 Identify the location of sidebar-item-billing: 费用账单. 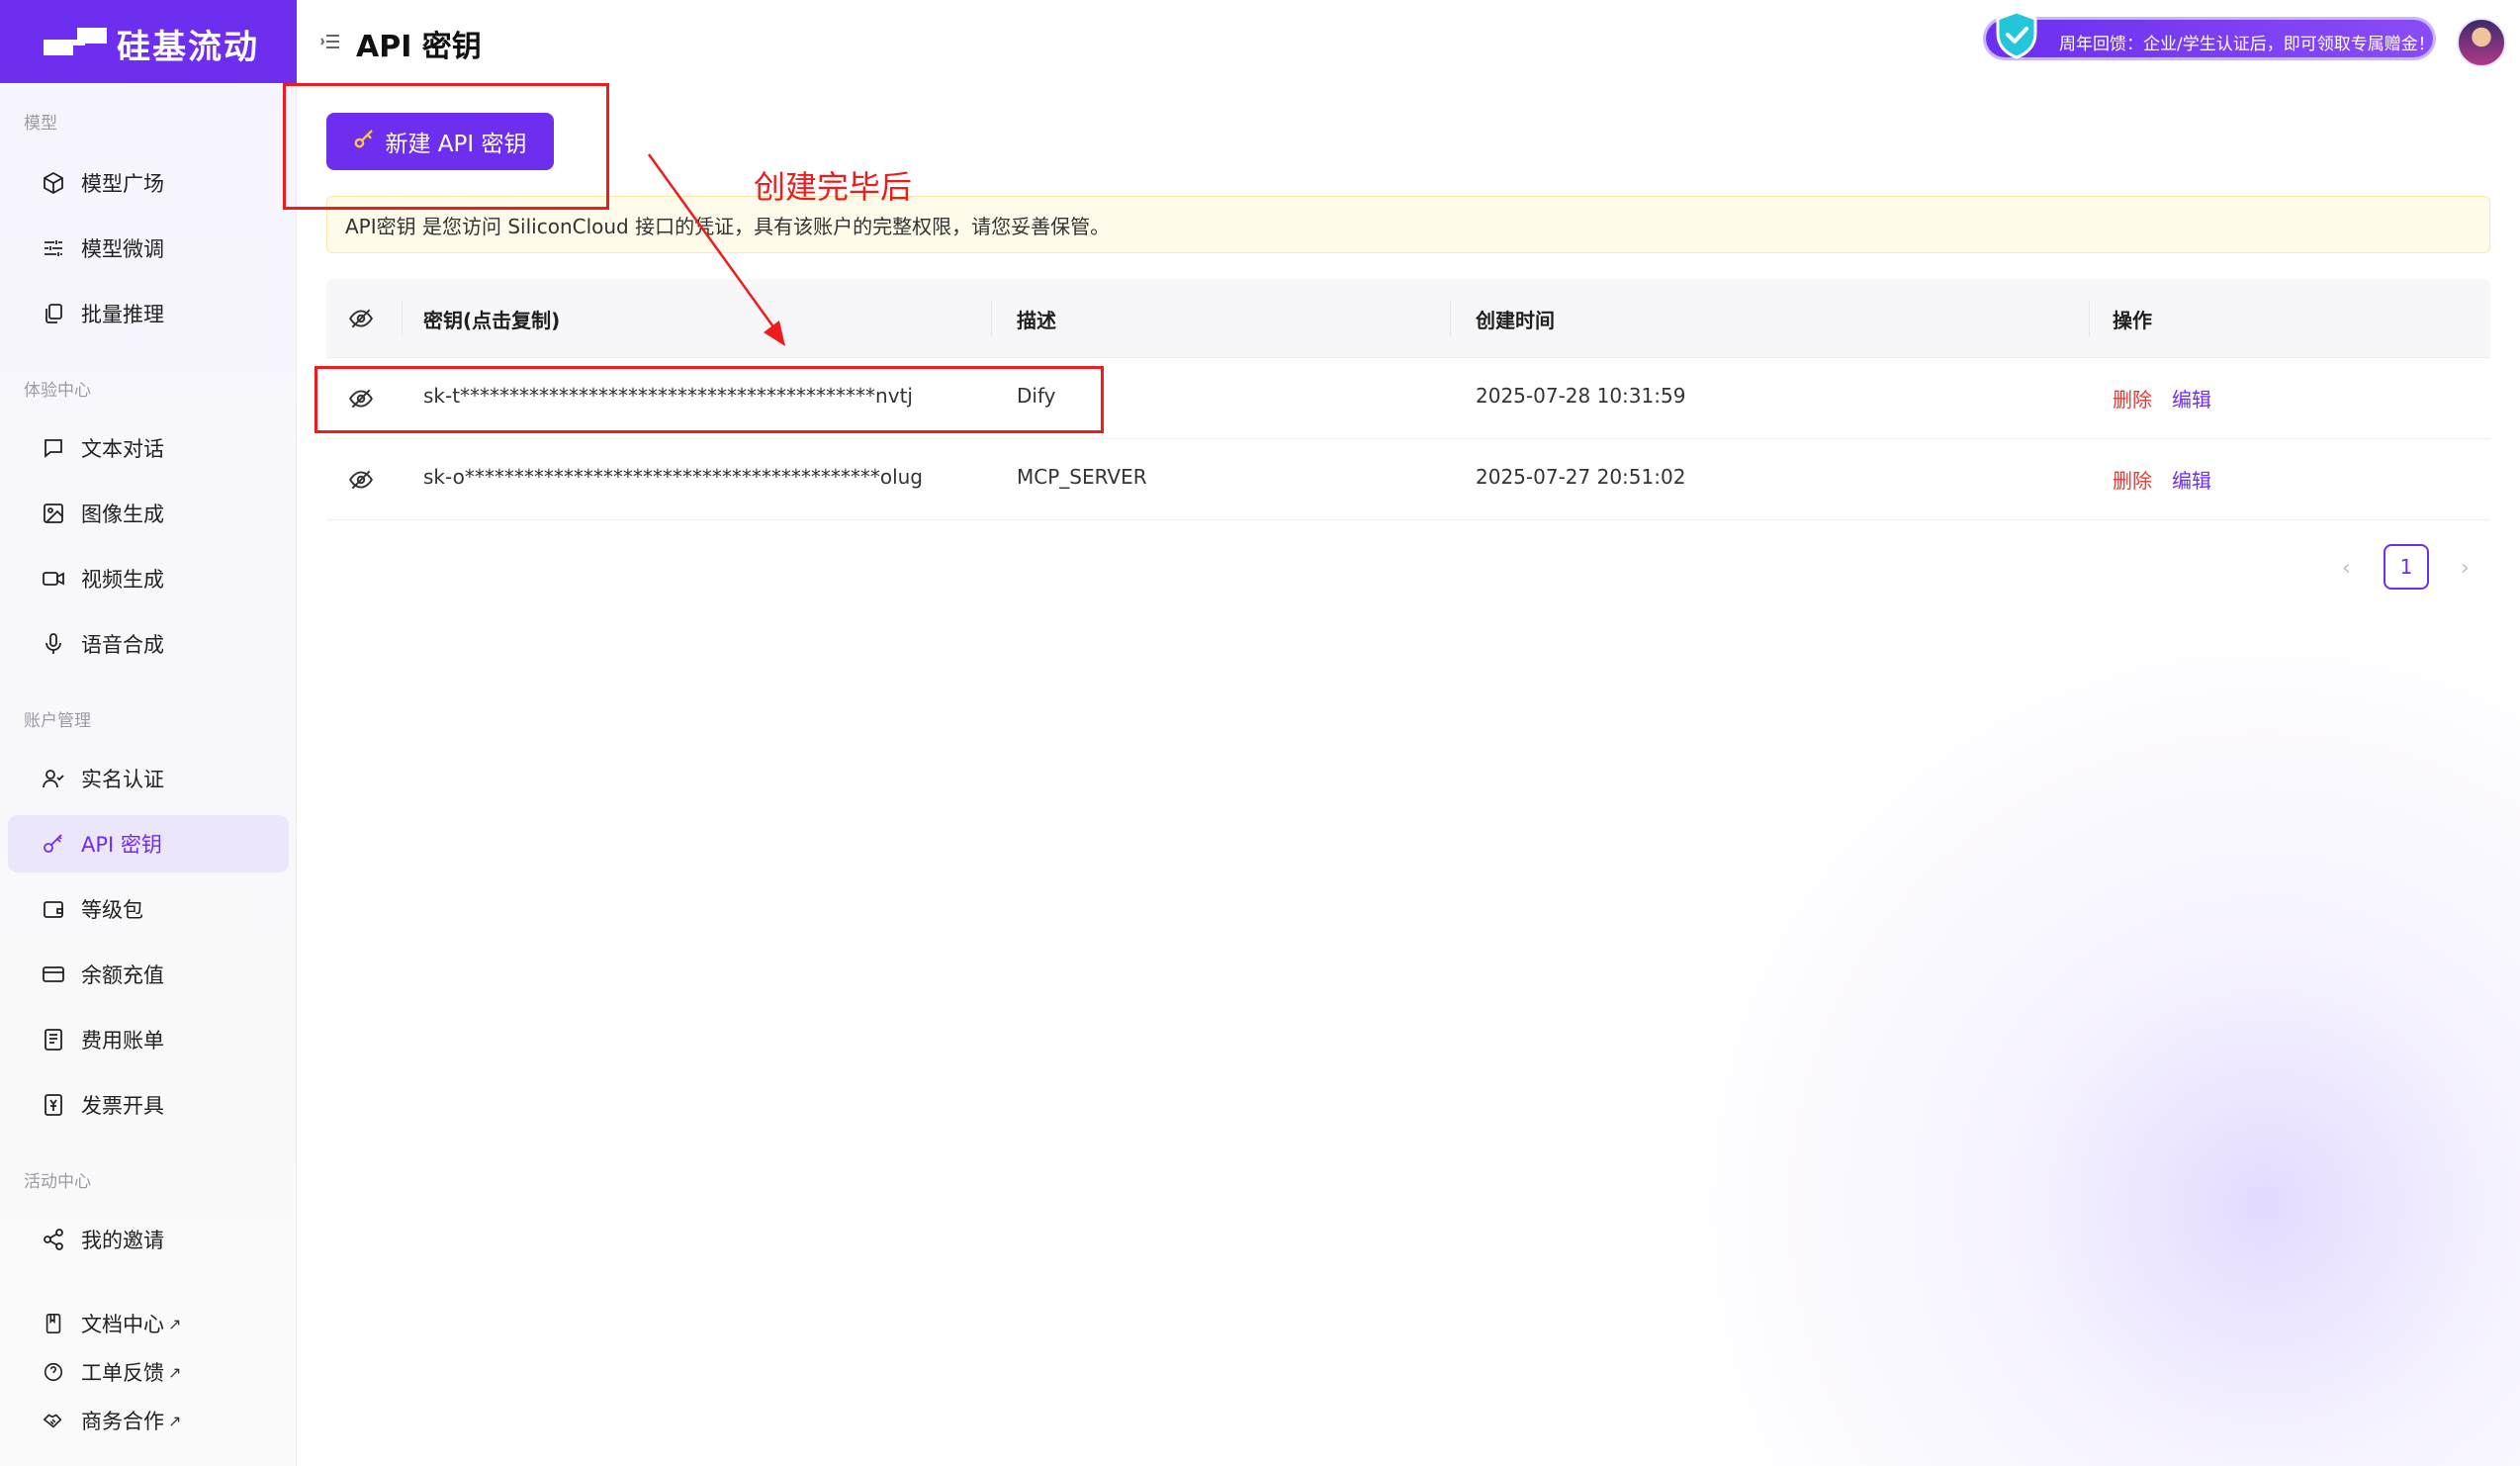
(148, 1039).